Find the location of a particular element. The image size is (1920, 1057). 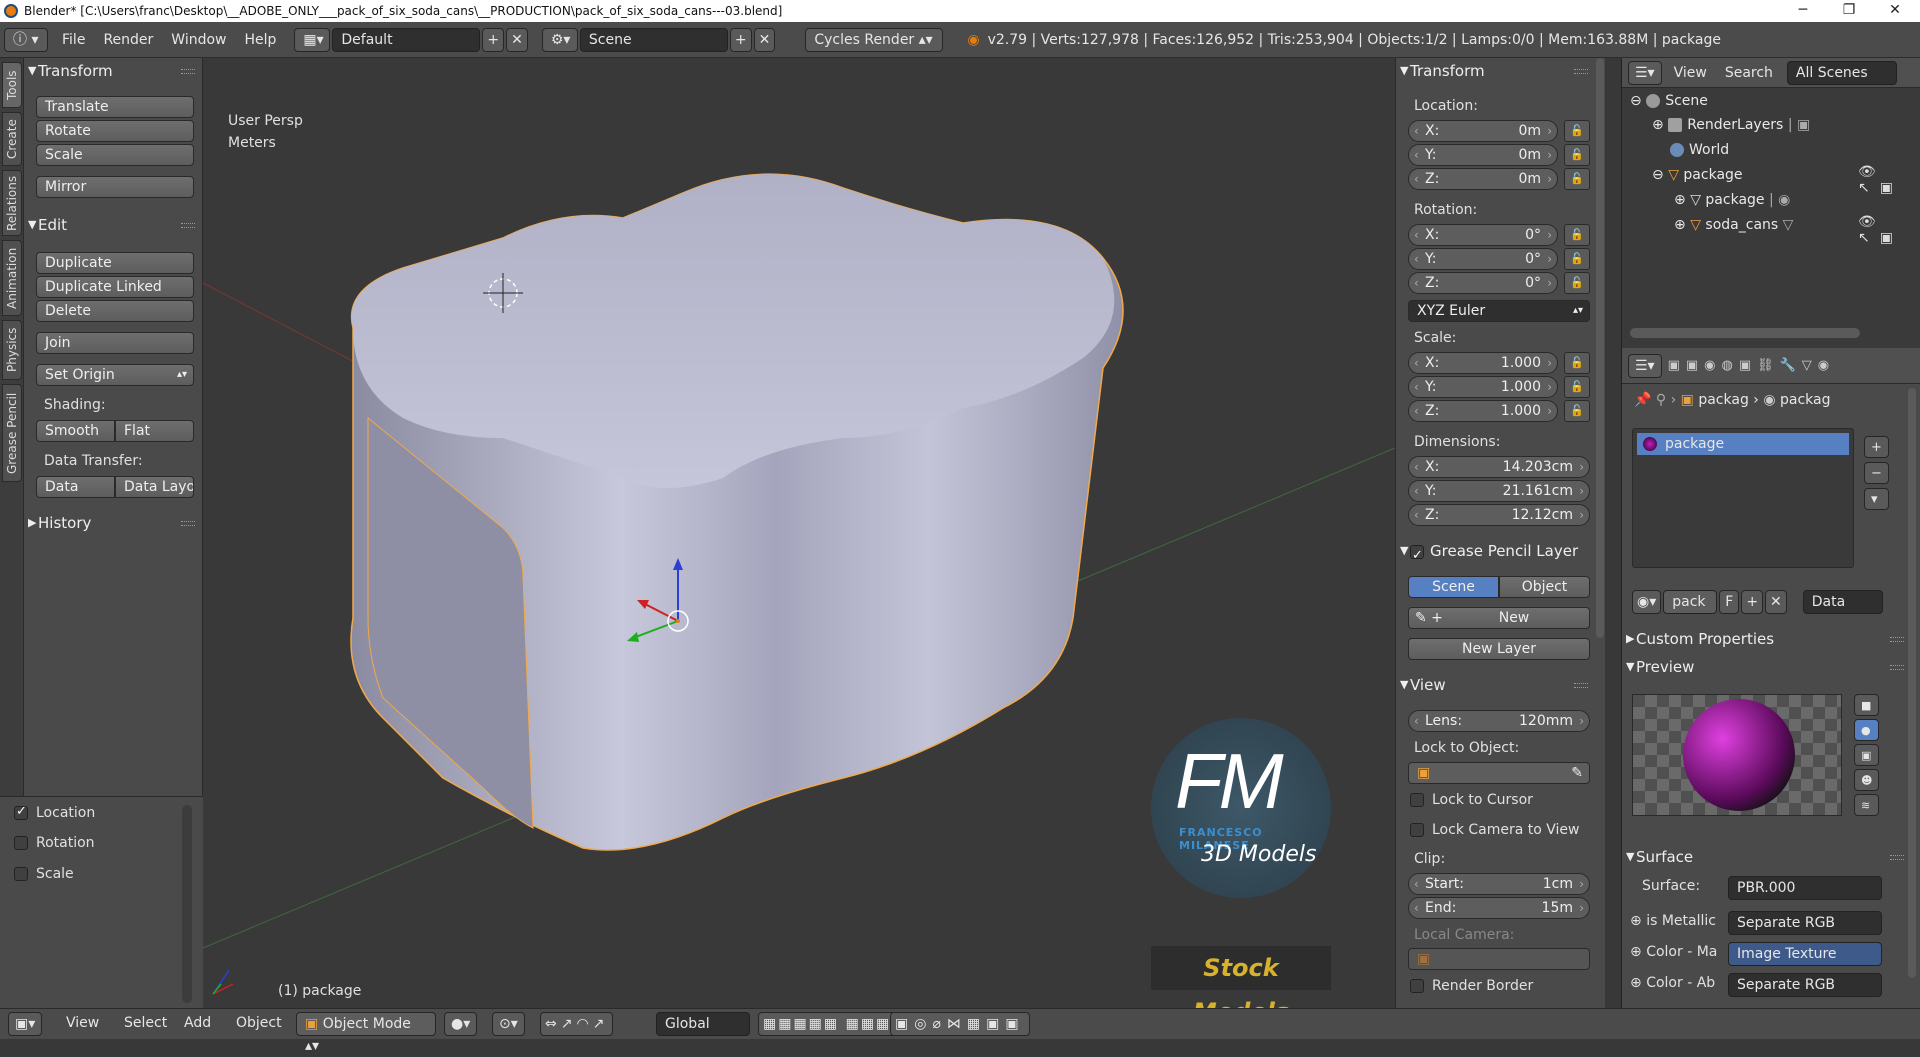

editor-type-info-icon: ⓘ ▾ is located at coordinates (26, 39).